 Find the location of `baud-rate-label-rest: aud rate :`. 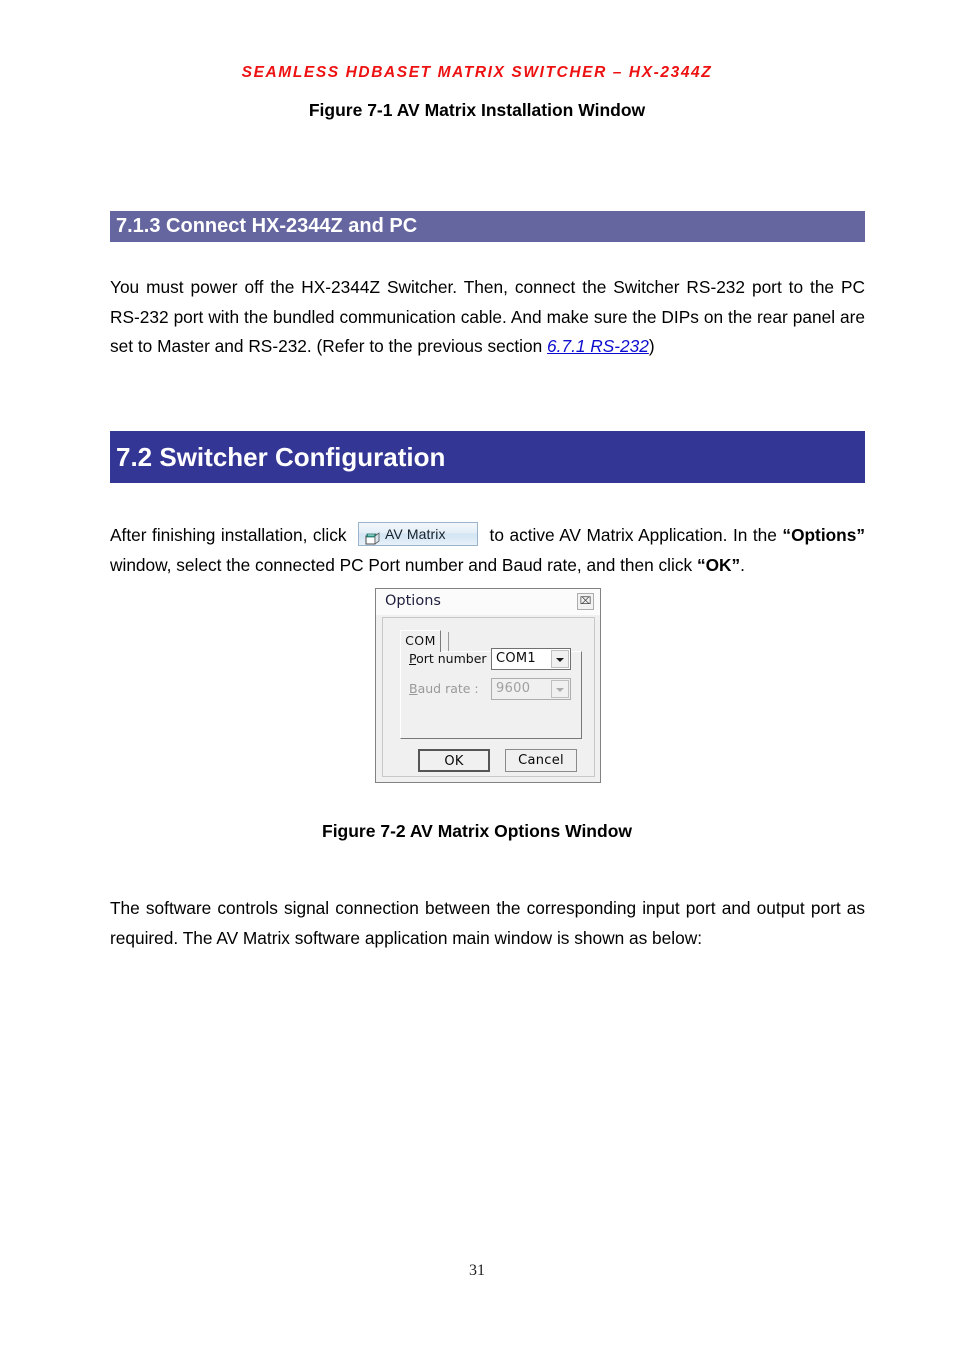

baud-rate-label-rest: aud rate : is located at coordinates (448, 688).